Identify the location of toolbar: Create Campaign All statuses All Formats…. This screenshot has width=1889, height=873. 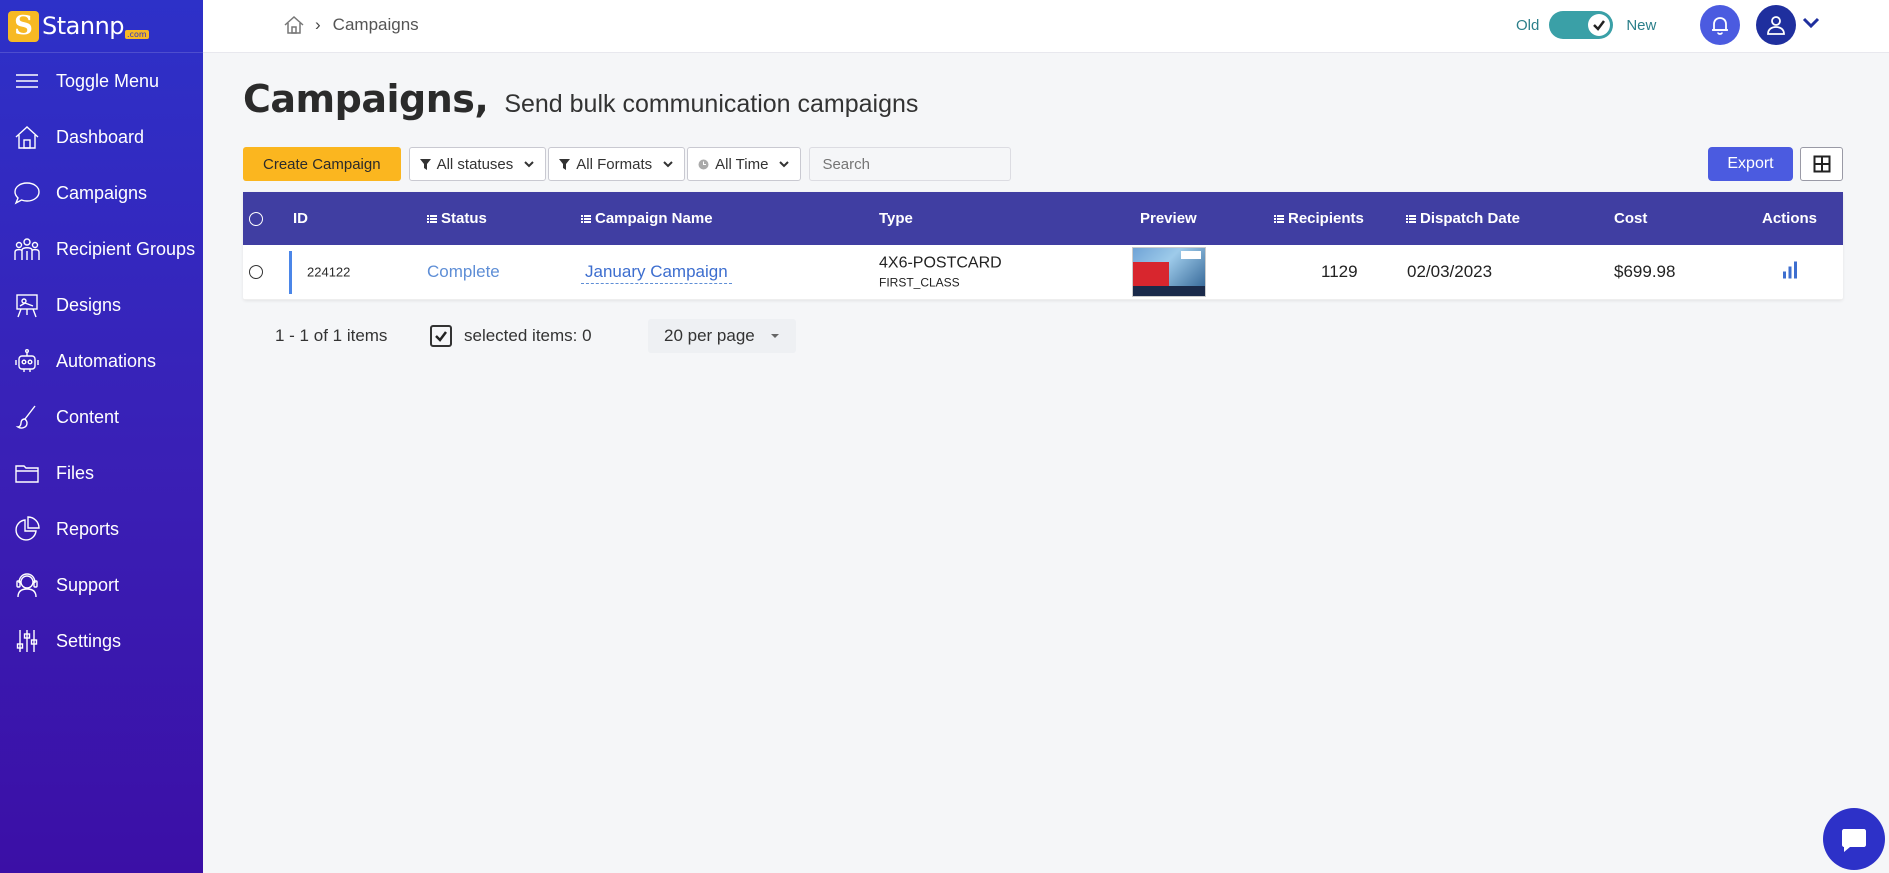
(1043, 164).